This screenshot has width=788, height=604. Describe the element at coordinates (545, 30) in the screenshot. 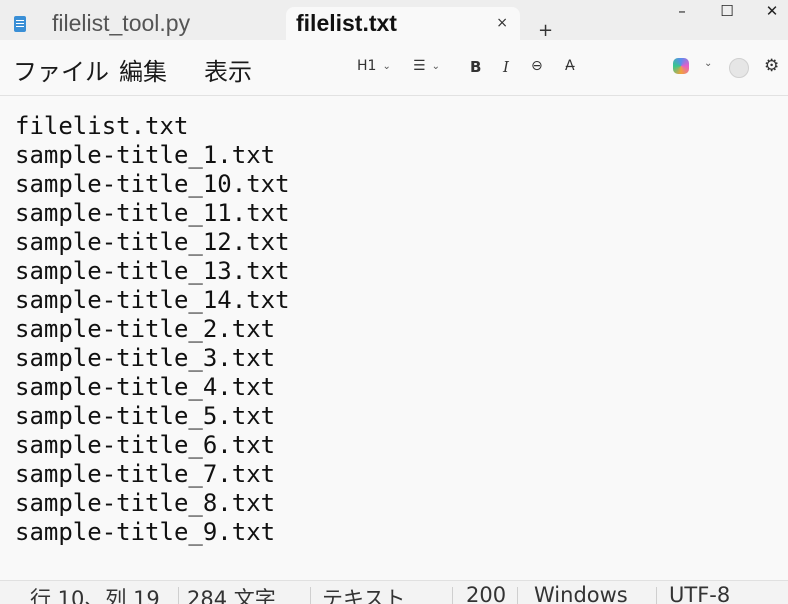

I see `new-tab-button: +` at that location.